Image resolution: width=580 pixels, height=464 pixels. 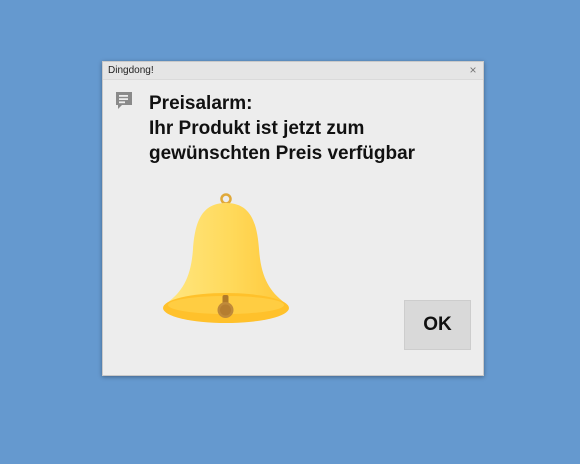 I want to click on dialog-titlebar: Dingdong! ×, so click(x=293, y=71).